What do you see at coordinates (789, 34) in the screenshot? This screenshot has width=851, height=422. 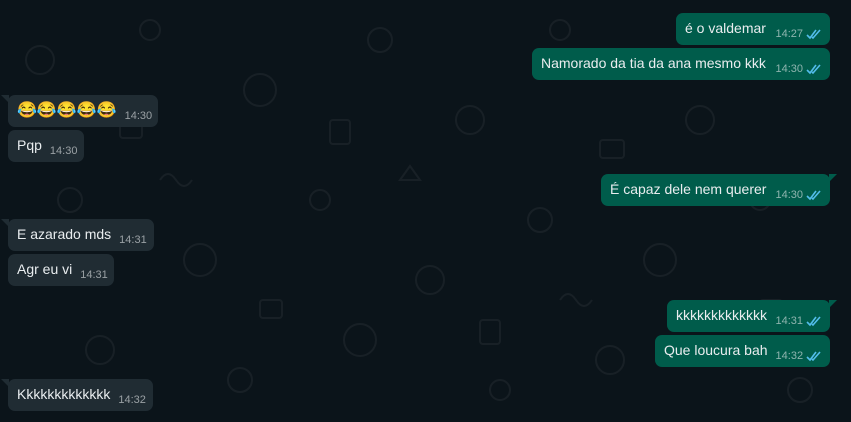 I see `message-time: 14:27` at bounding box center [789, 34].